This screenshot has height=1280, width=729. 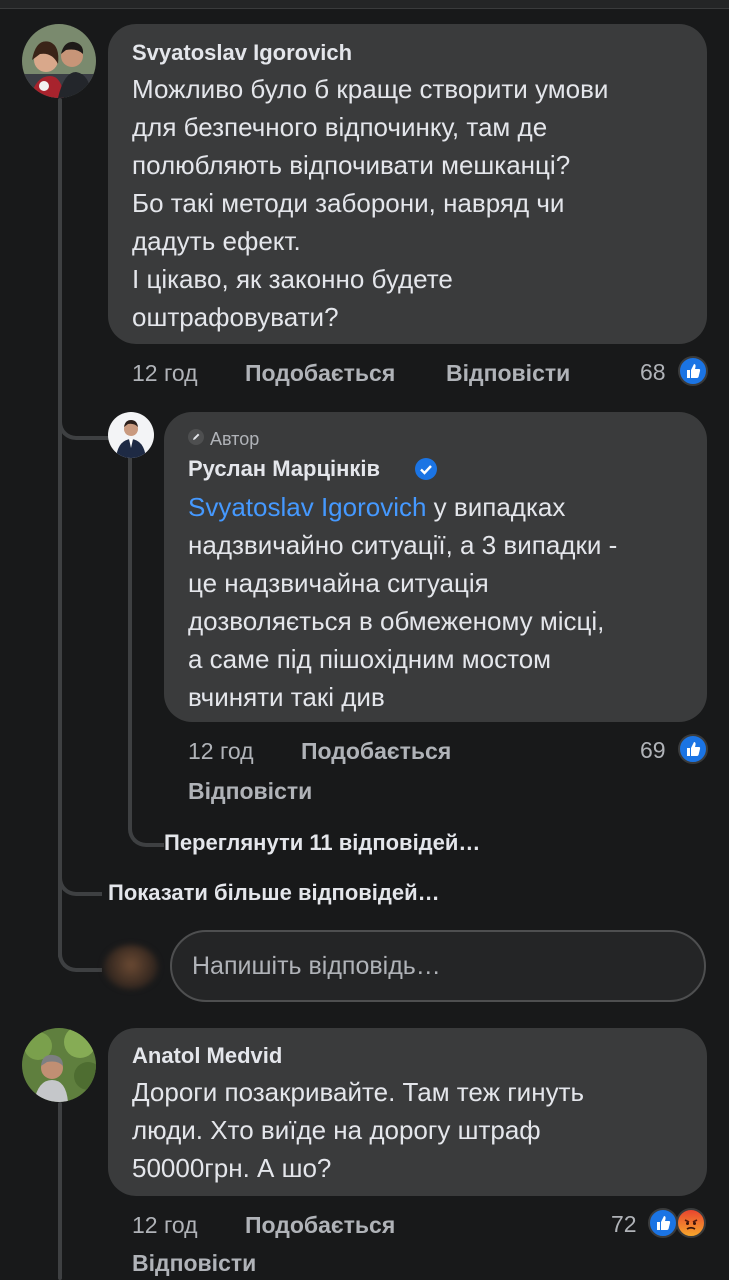 What do you see at coordinates (348, 203) in the screenshot?
I see `comment-text-line: Бо такі методи заборони, навряд чи` at bounding box center [348, 203].